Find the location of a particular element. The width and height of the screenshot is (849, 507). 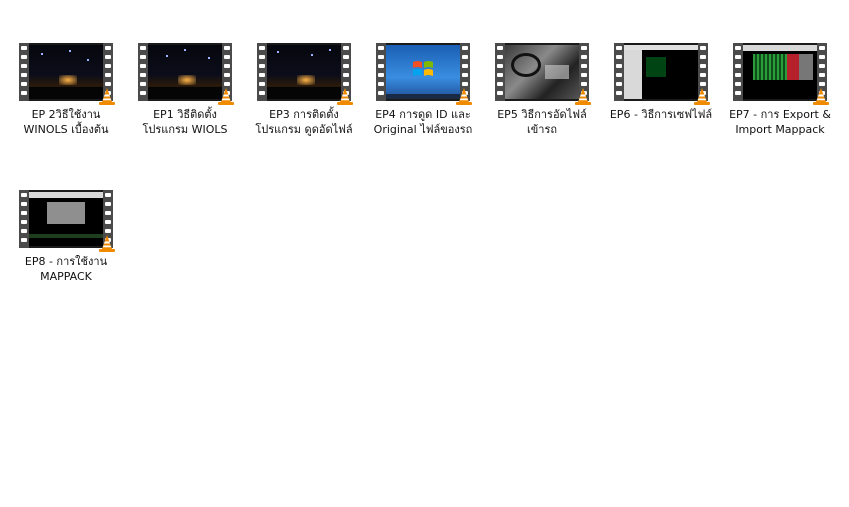

video-file-item: EP3 การติดตั้งโปรแกรม ดูดอัดไฟล์ is located at coordinates (304, 113).